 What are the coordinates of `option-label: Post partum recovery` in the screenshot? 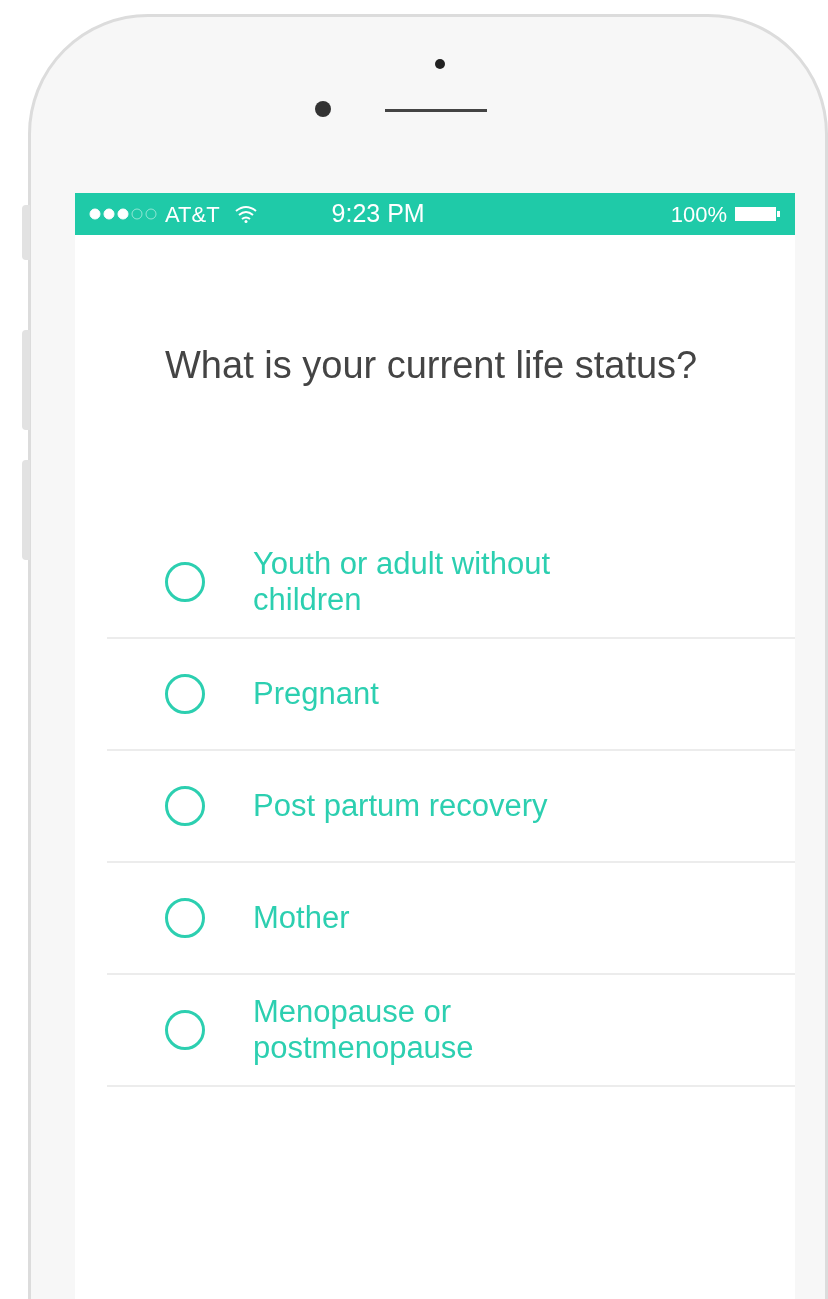 It's located at (401, 806).